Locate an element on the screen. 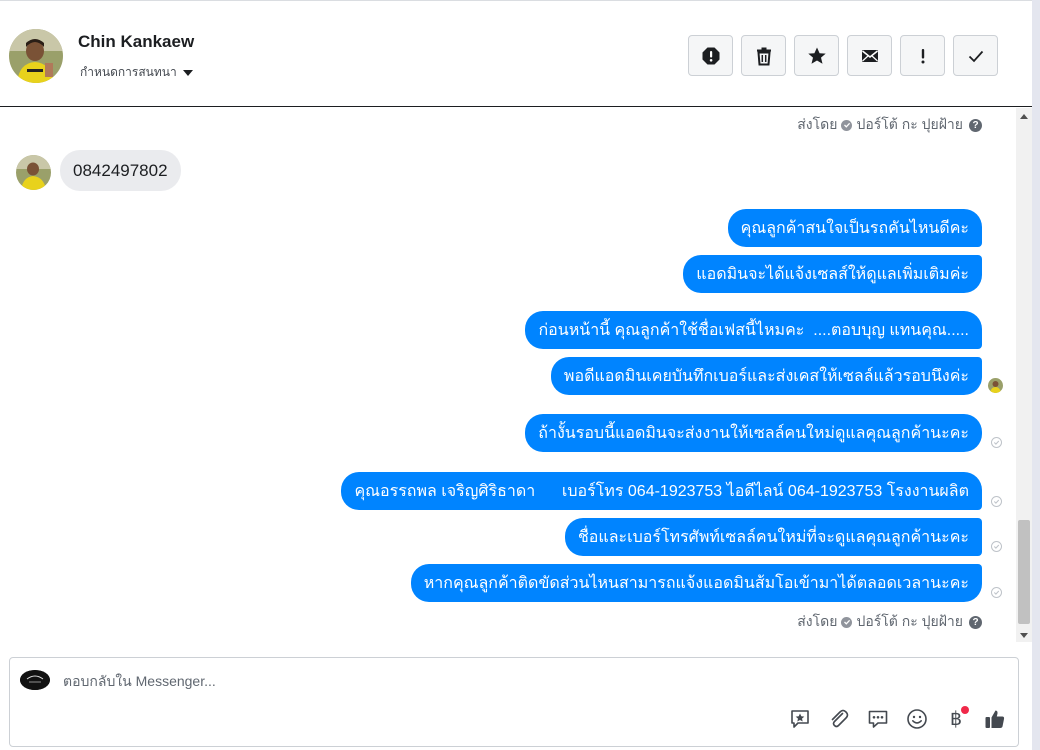  attach-file-button is located at coordinates (839, 719).